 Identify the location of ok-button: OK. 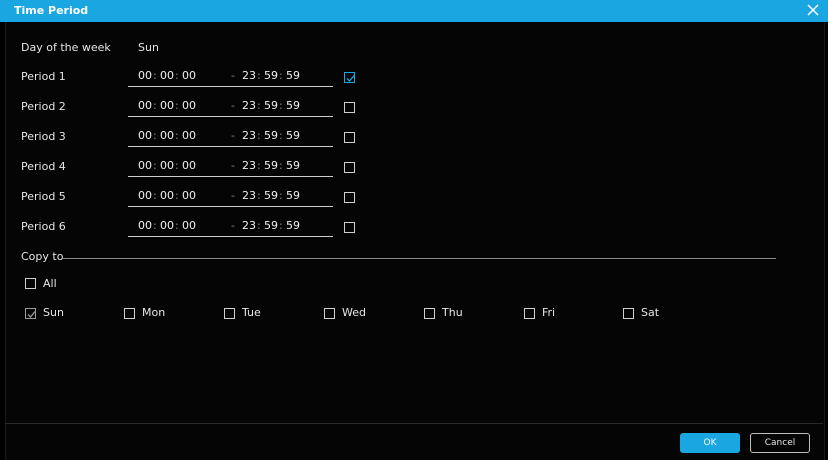
(710, 443).